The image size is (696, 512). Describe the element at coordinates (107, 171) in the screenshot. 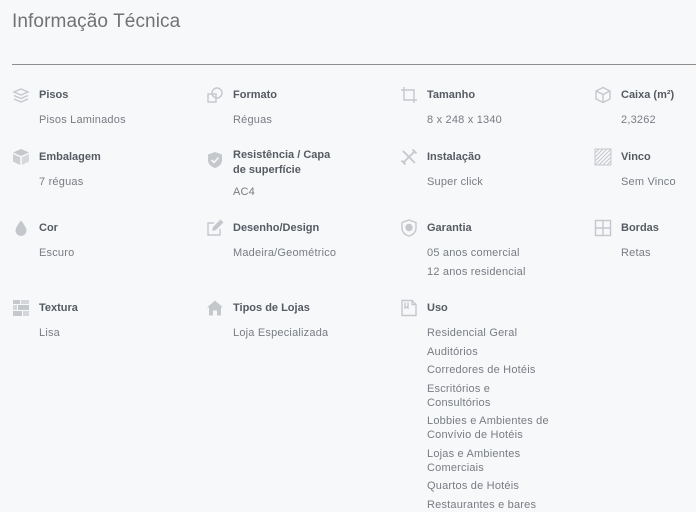

I see `spec-embalagem: Embalagem 7 réguas` at that location.